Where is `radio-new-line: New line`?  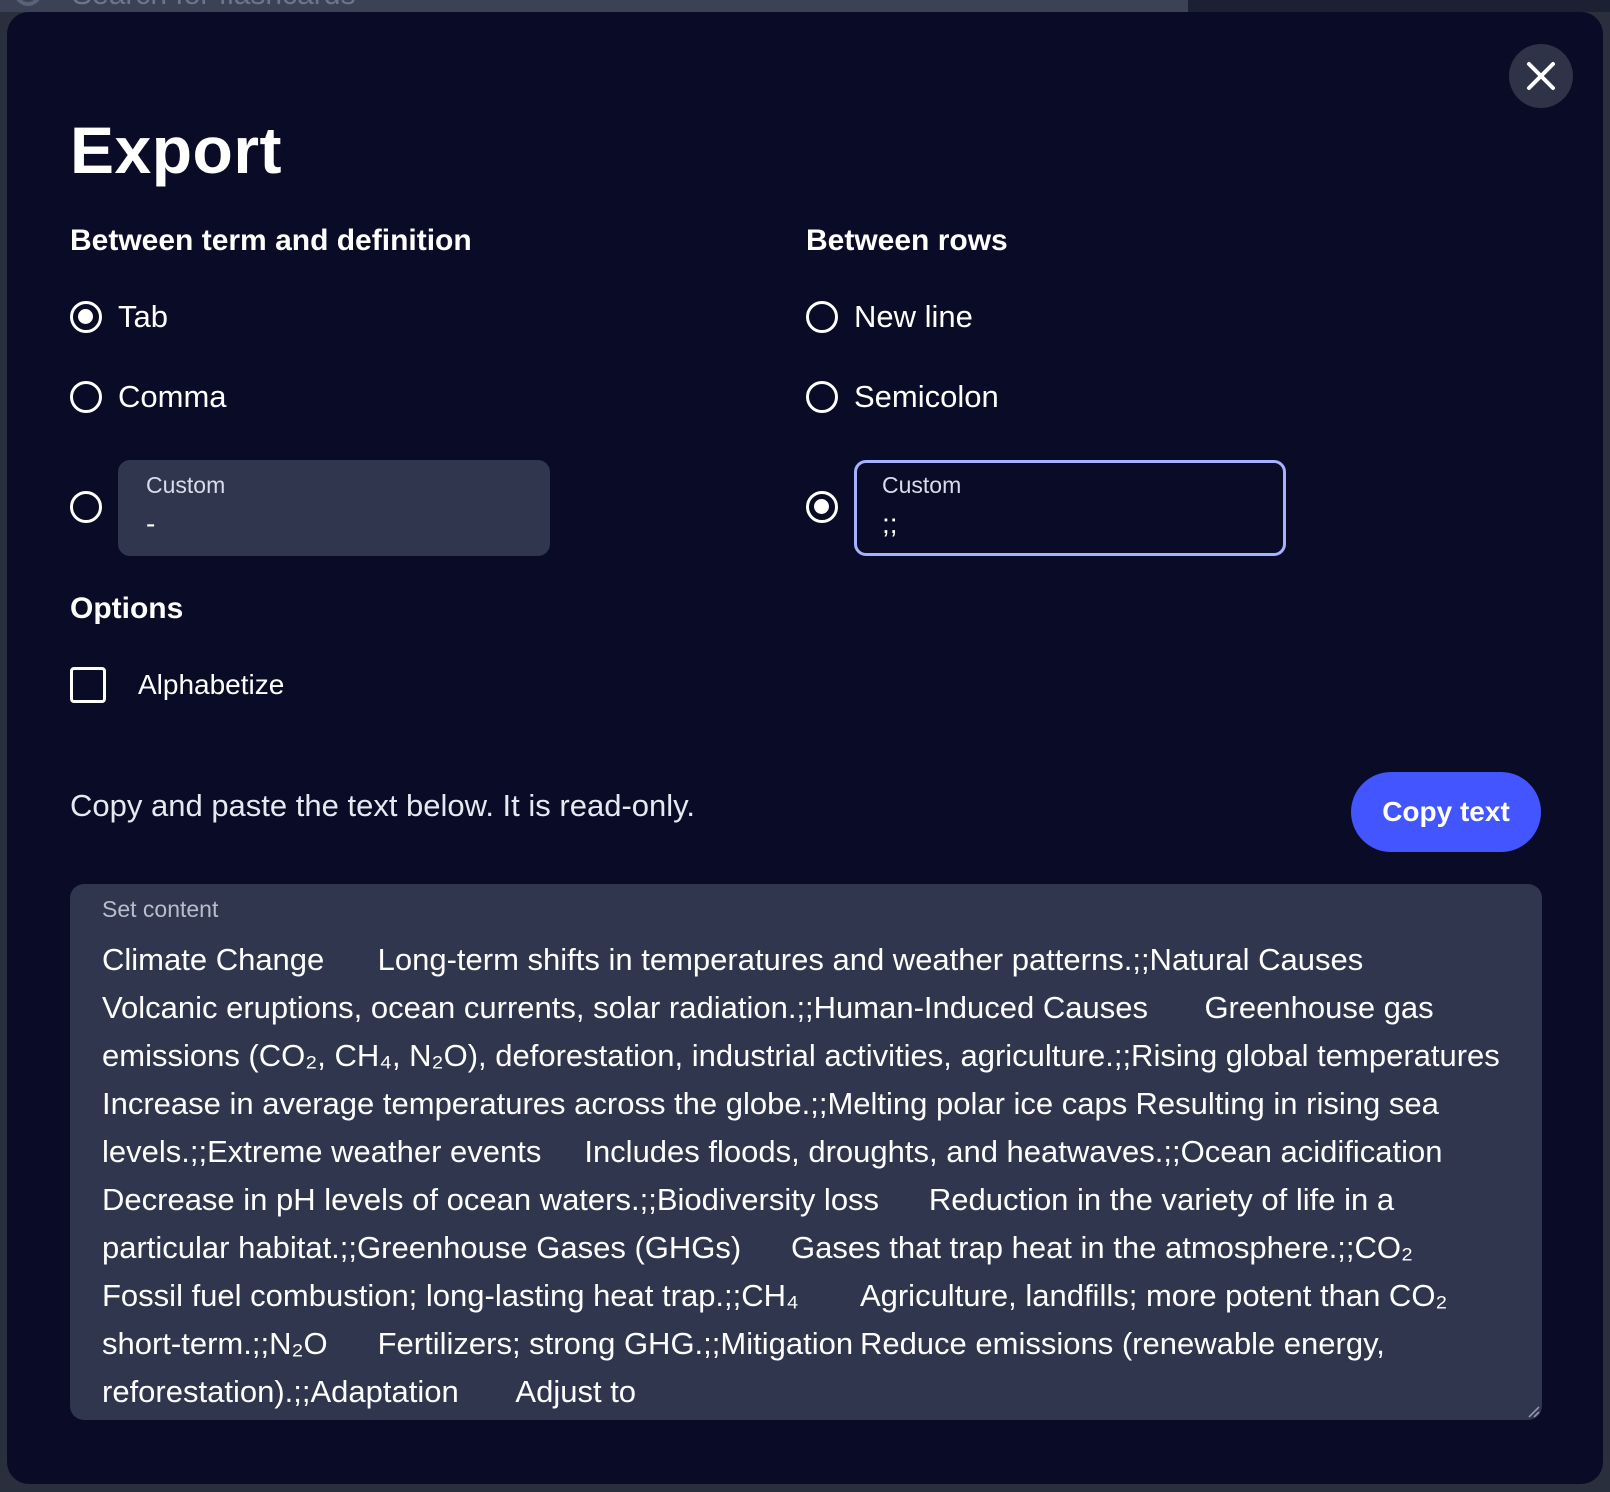 radio-new-line: New line is located at coordinates (889, 317).